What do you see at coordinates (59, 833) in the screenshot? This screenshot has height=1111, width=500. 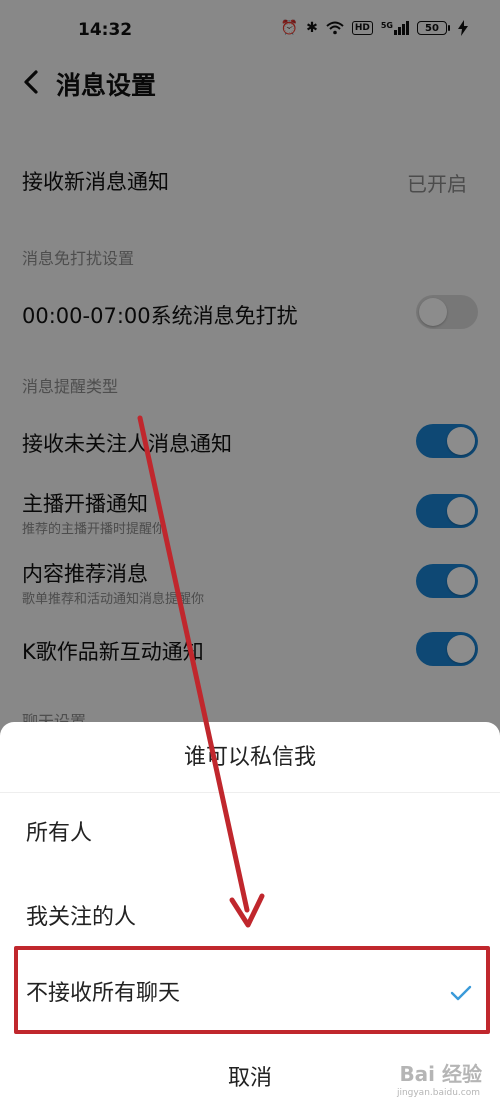 I see `option-everyone-label: 所有人` at bounding box center [59, 833].